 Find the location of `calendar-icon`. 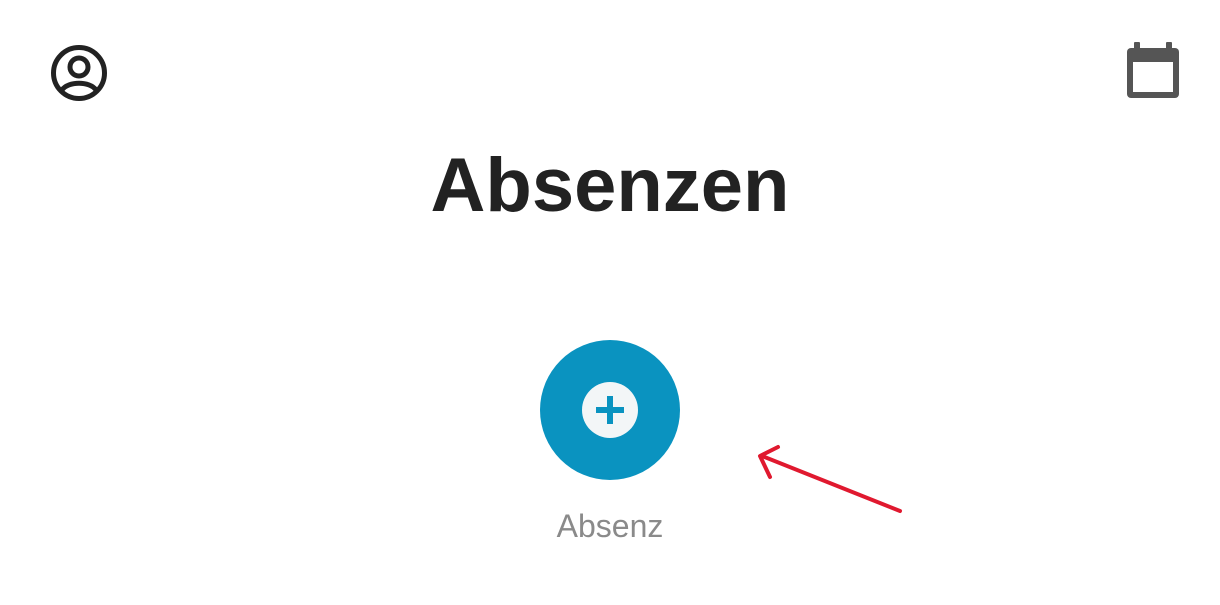

calendar-icon is located at coordinates (1153, 70).